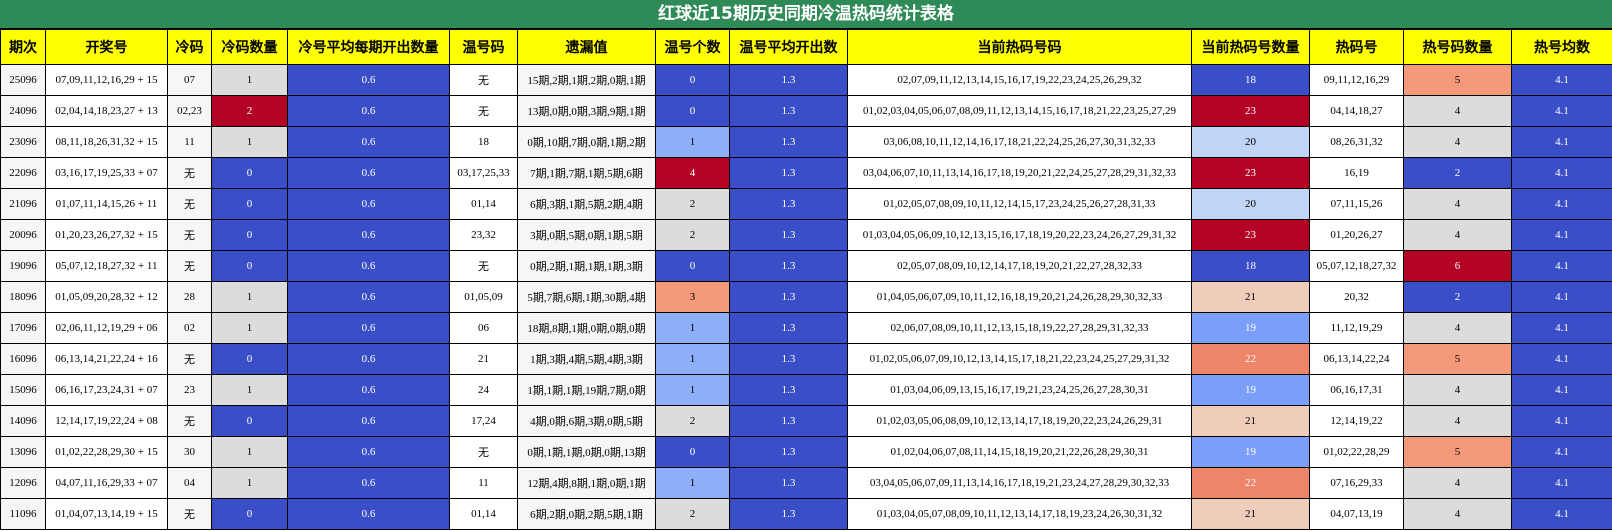 The height and width of the screenshot is (531, 1612). Describe the element at coordinates (189, 142) in the screenshot. I see `cell-cold-numbers: 11` at that location.